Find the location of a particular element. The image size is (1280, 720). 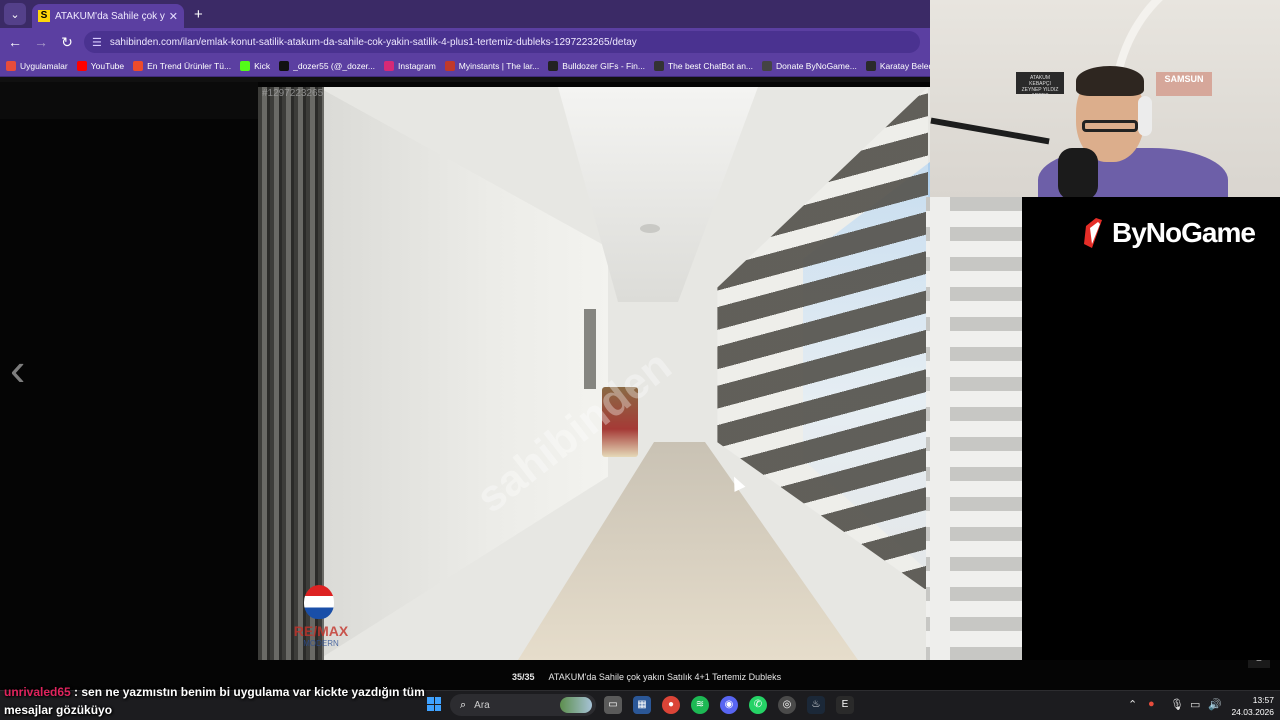

chrome-icon: ● is located at coordinates (671, 705).